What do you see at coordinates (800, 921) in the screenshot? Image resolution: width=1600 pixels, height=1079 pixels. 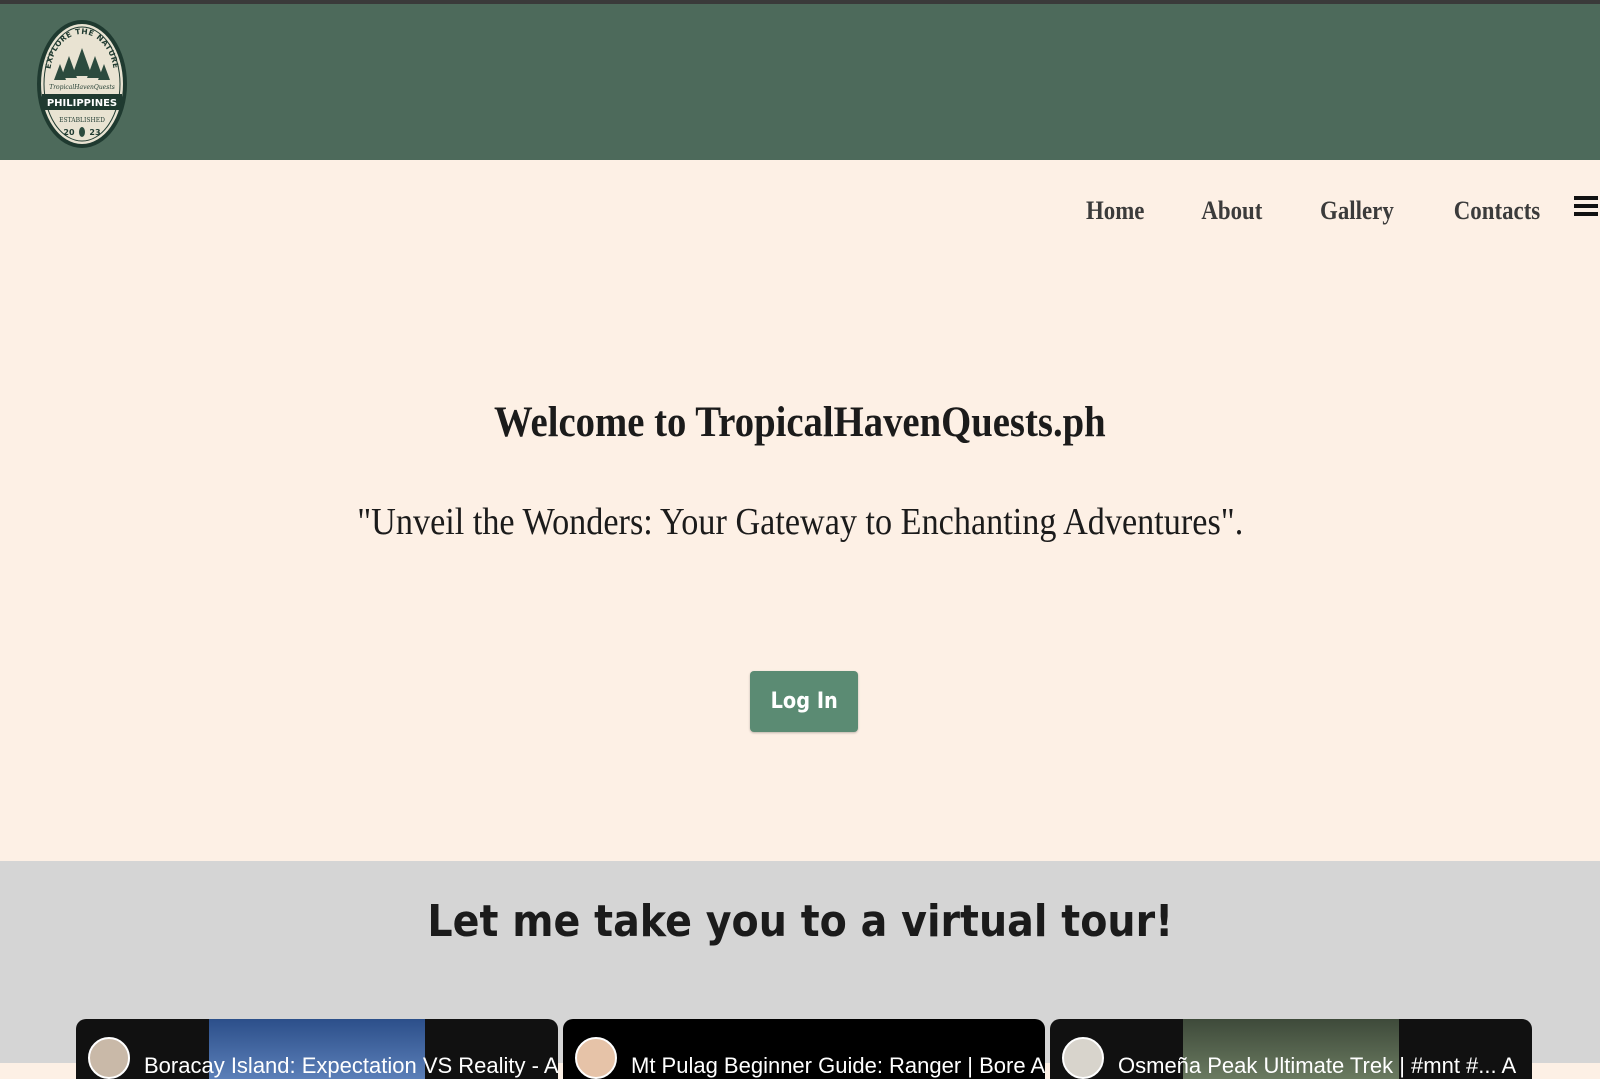 I see `tour-title: Let me take you to a virtual tour!` at bounding box center [800, 921].